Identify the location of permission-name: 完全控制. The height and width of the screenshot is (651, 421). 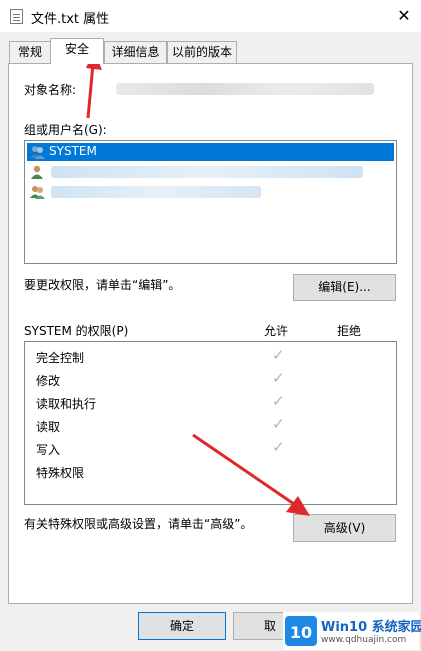
(60, 358).